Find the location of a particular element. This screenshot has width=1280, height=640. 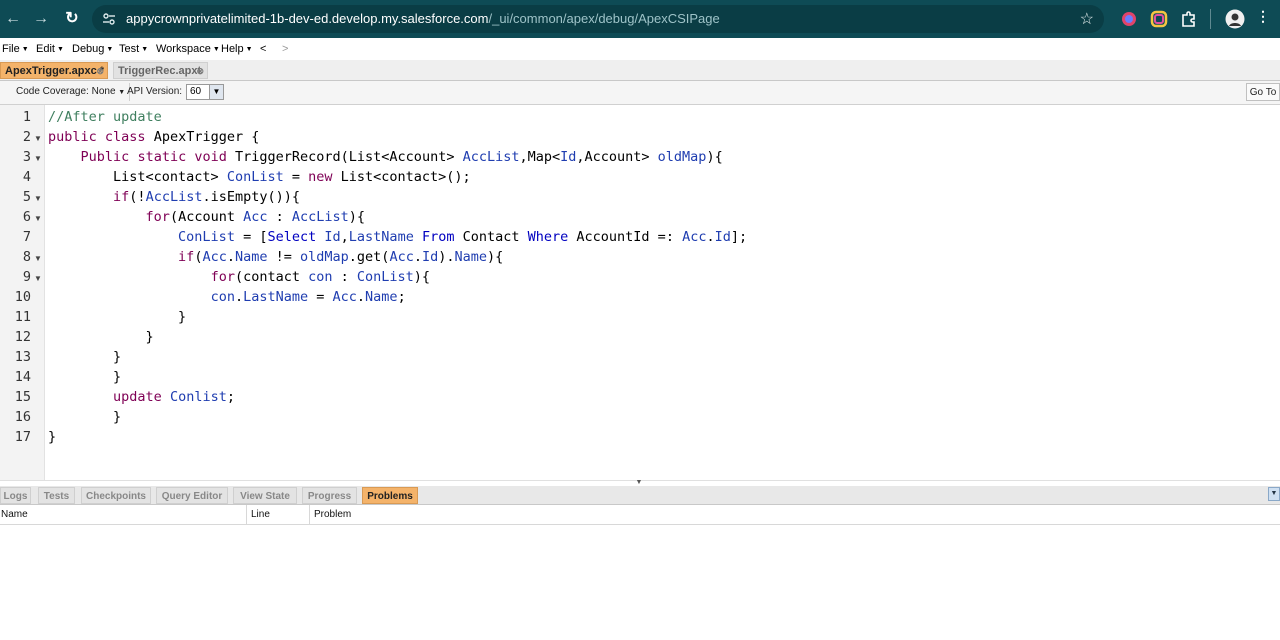

code-line: if(Acc.Name != oldMap.get(Acc.Id).Name){ is located at coordinates (275, 257).